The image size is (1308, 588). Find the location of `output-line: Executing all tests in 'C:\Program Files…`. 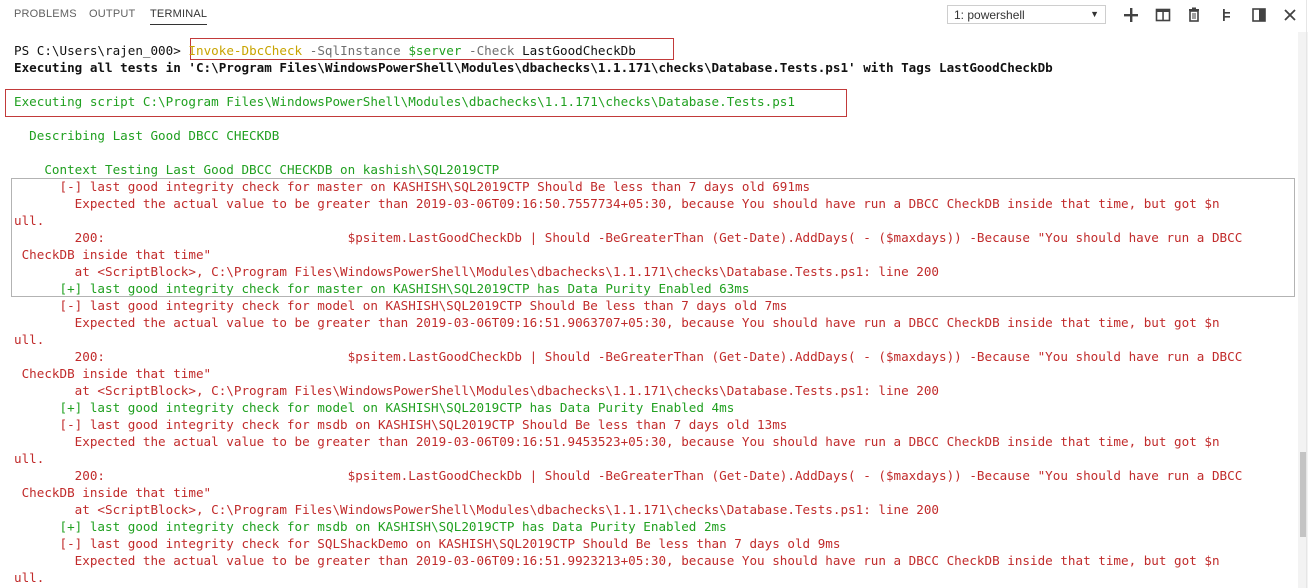

output-line: Executing all tests in 'C:\Program Files… is located at coordinates (533, 67).